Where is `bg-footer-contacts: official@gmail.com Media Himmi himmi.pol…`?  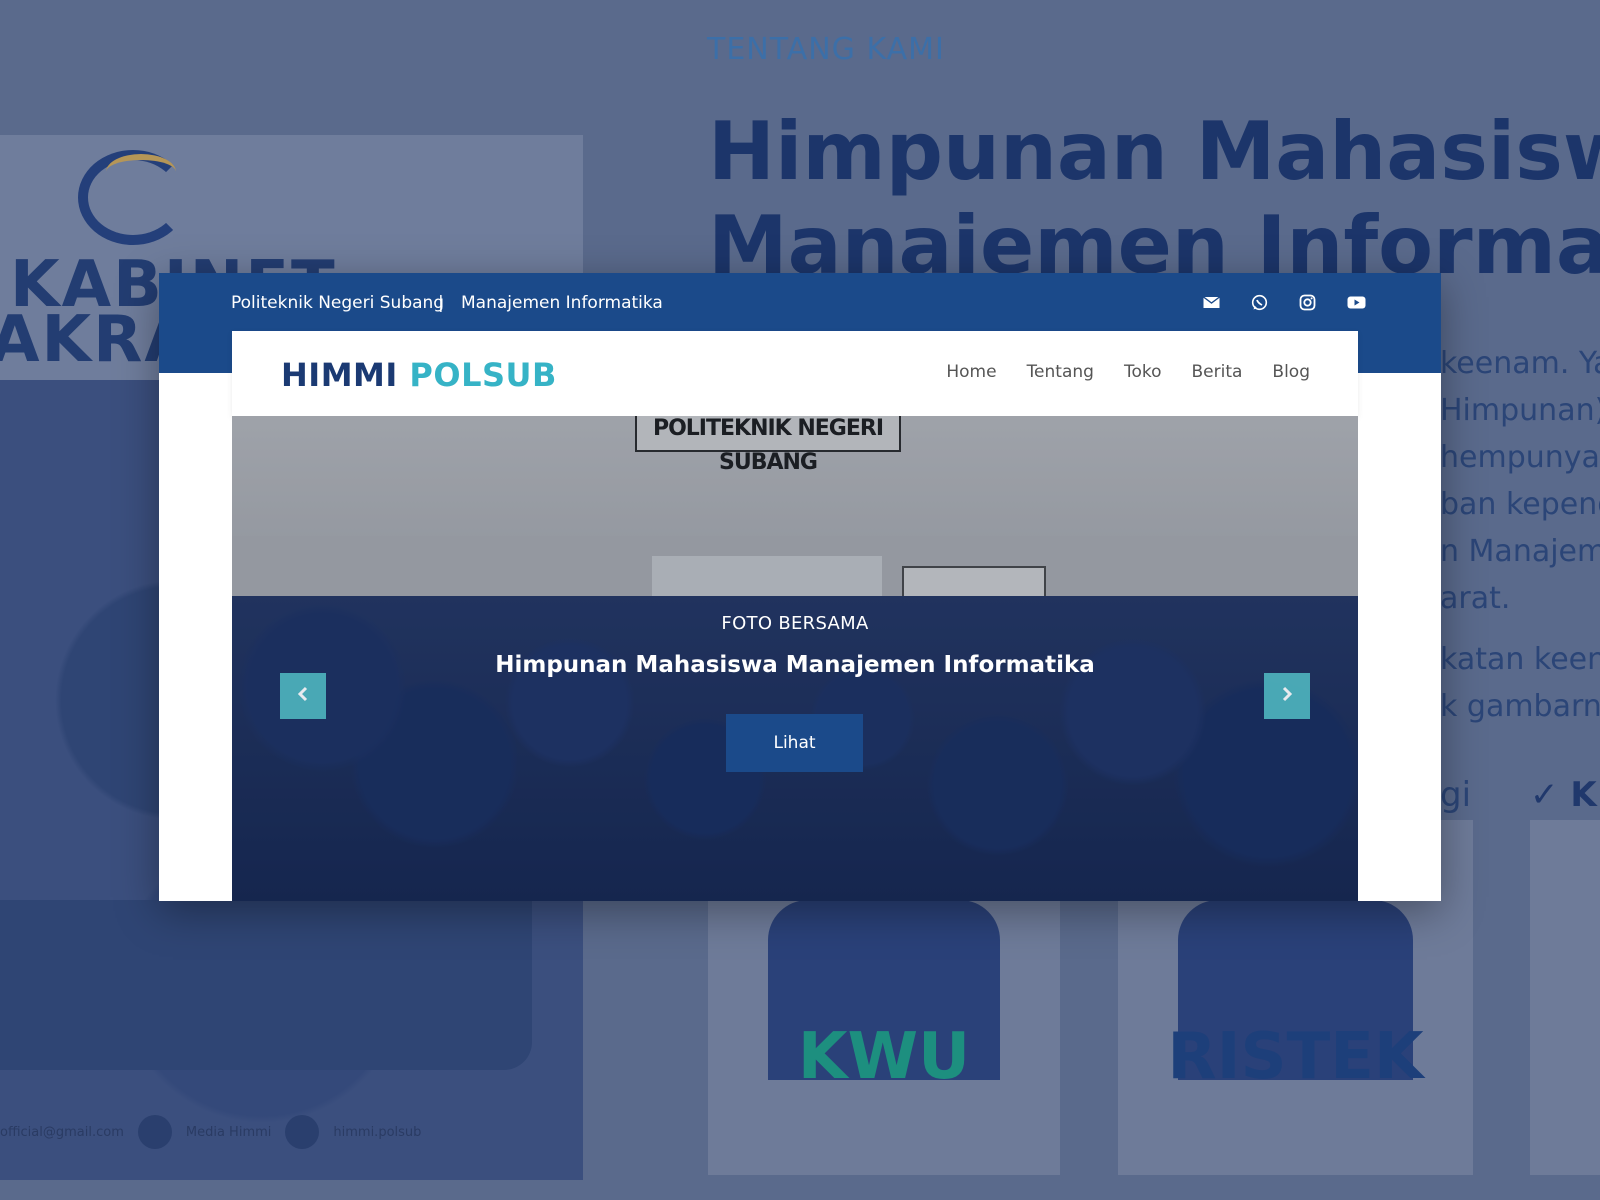 bg-footer-contacts: official@gmail.com Media Himmi himmi.pol… is located at coordinates (210, 1132).